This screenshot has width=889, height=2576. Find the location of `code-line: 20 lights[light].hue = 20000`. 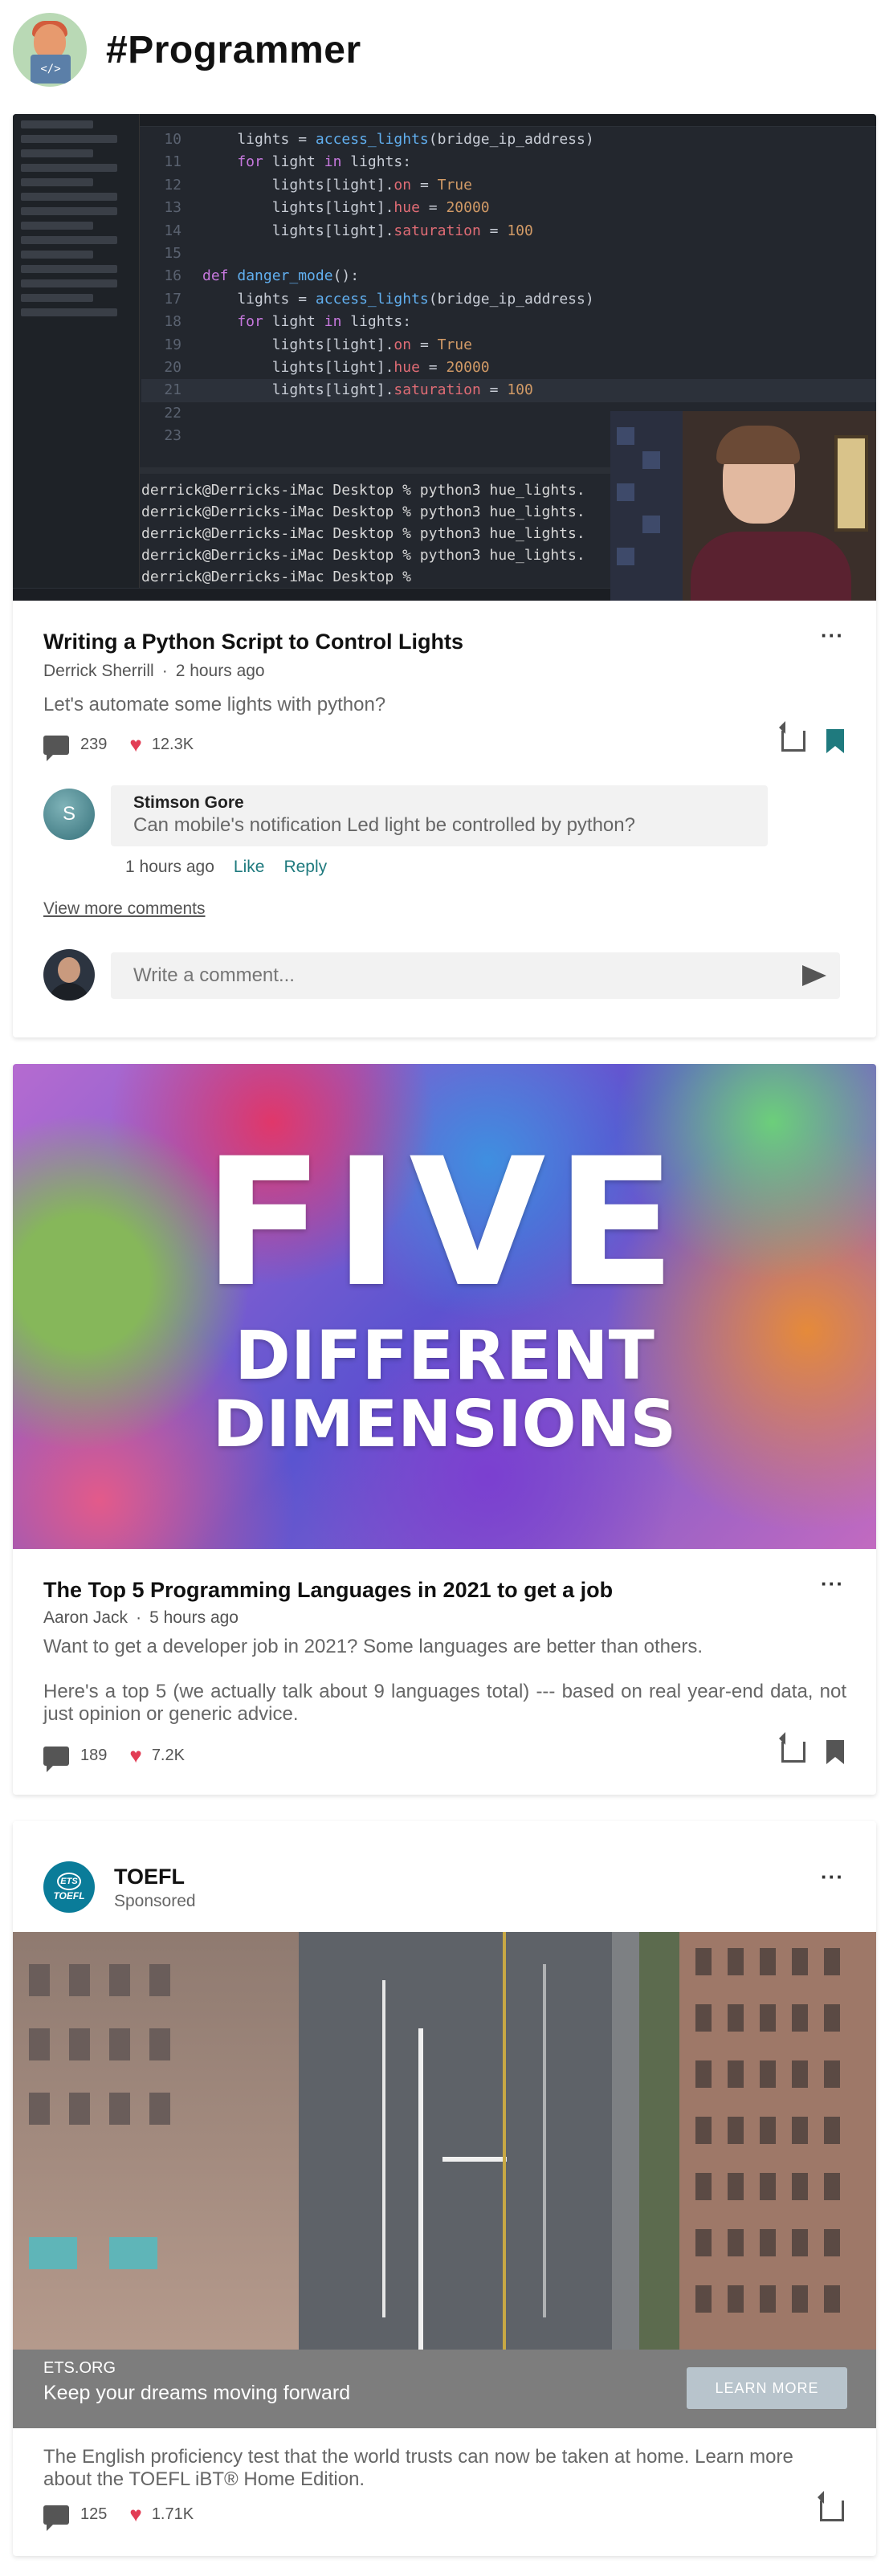

code-line: 20 lights[light].hue = 20000 is located at coordinates (508, 368).